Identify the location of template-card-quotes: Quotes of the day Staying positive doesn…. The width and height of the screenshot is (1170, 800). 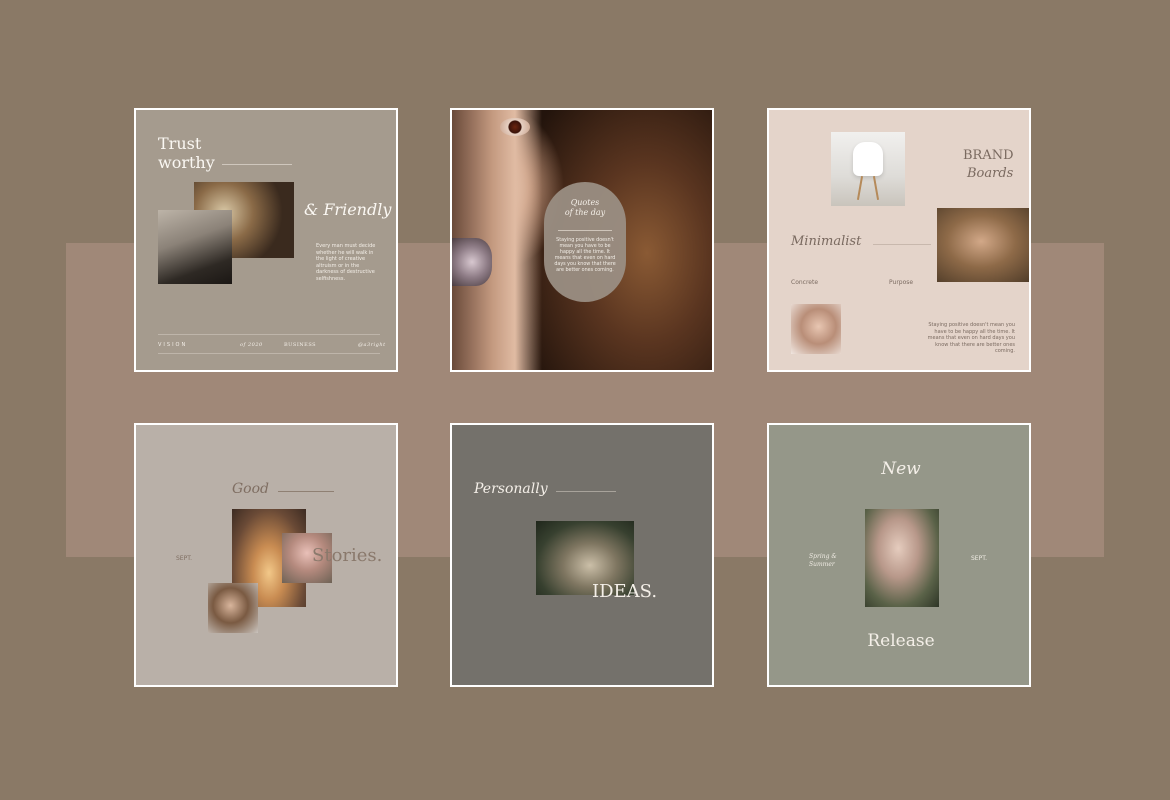
(582, 240).